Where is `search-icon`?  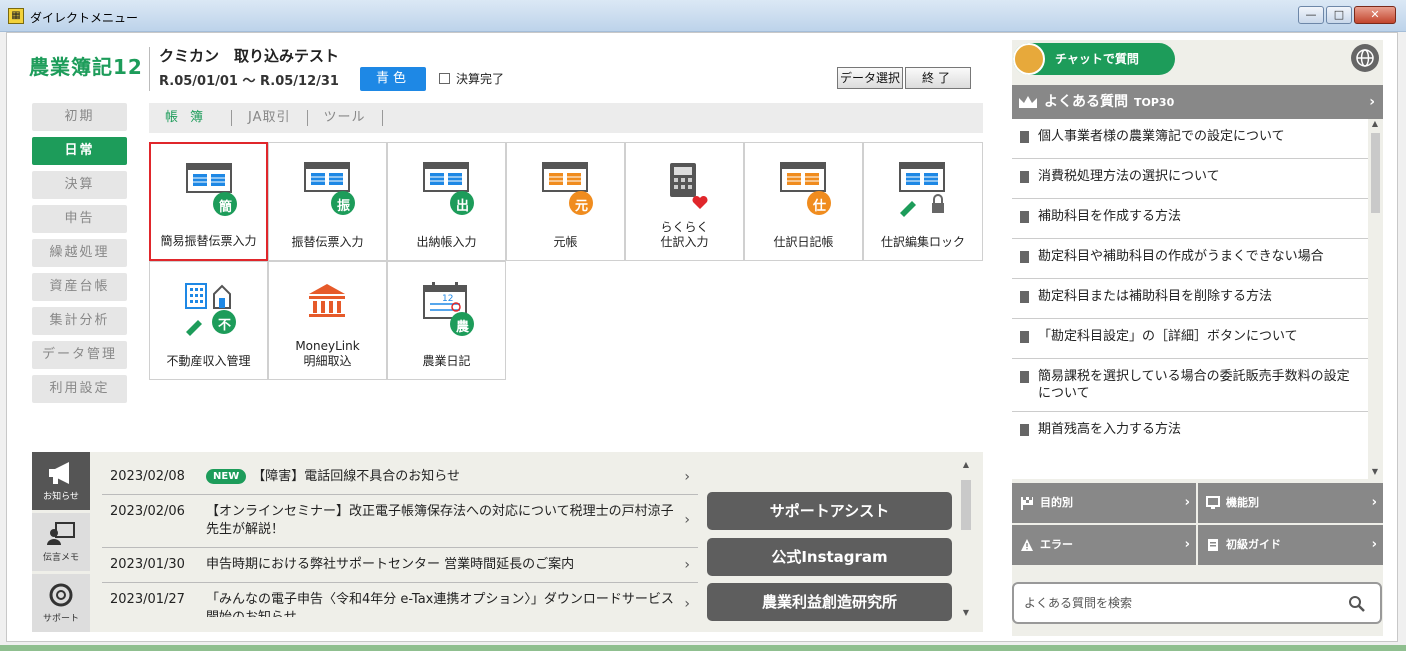 search-icon is located at coordinates (1357, 604).